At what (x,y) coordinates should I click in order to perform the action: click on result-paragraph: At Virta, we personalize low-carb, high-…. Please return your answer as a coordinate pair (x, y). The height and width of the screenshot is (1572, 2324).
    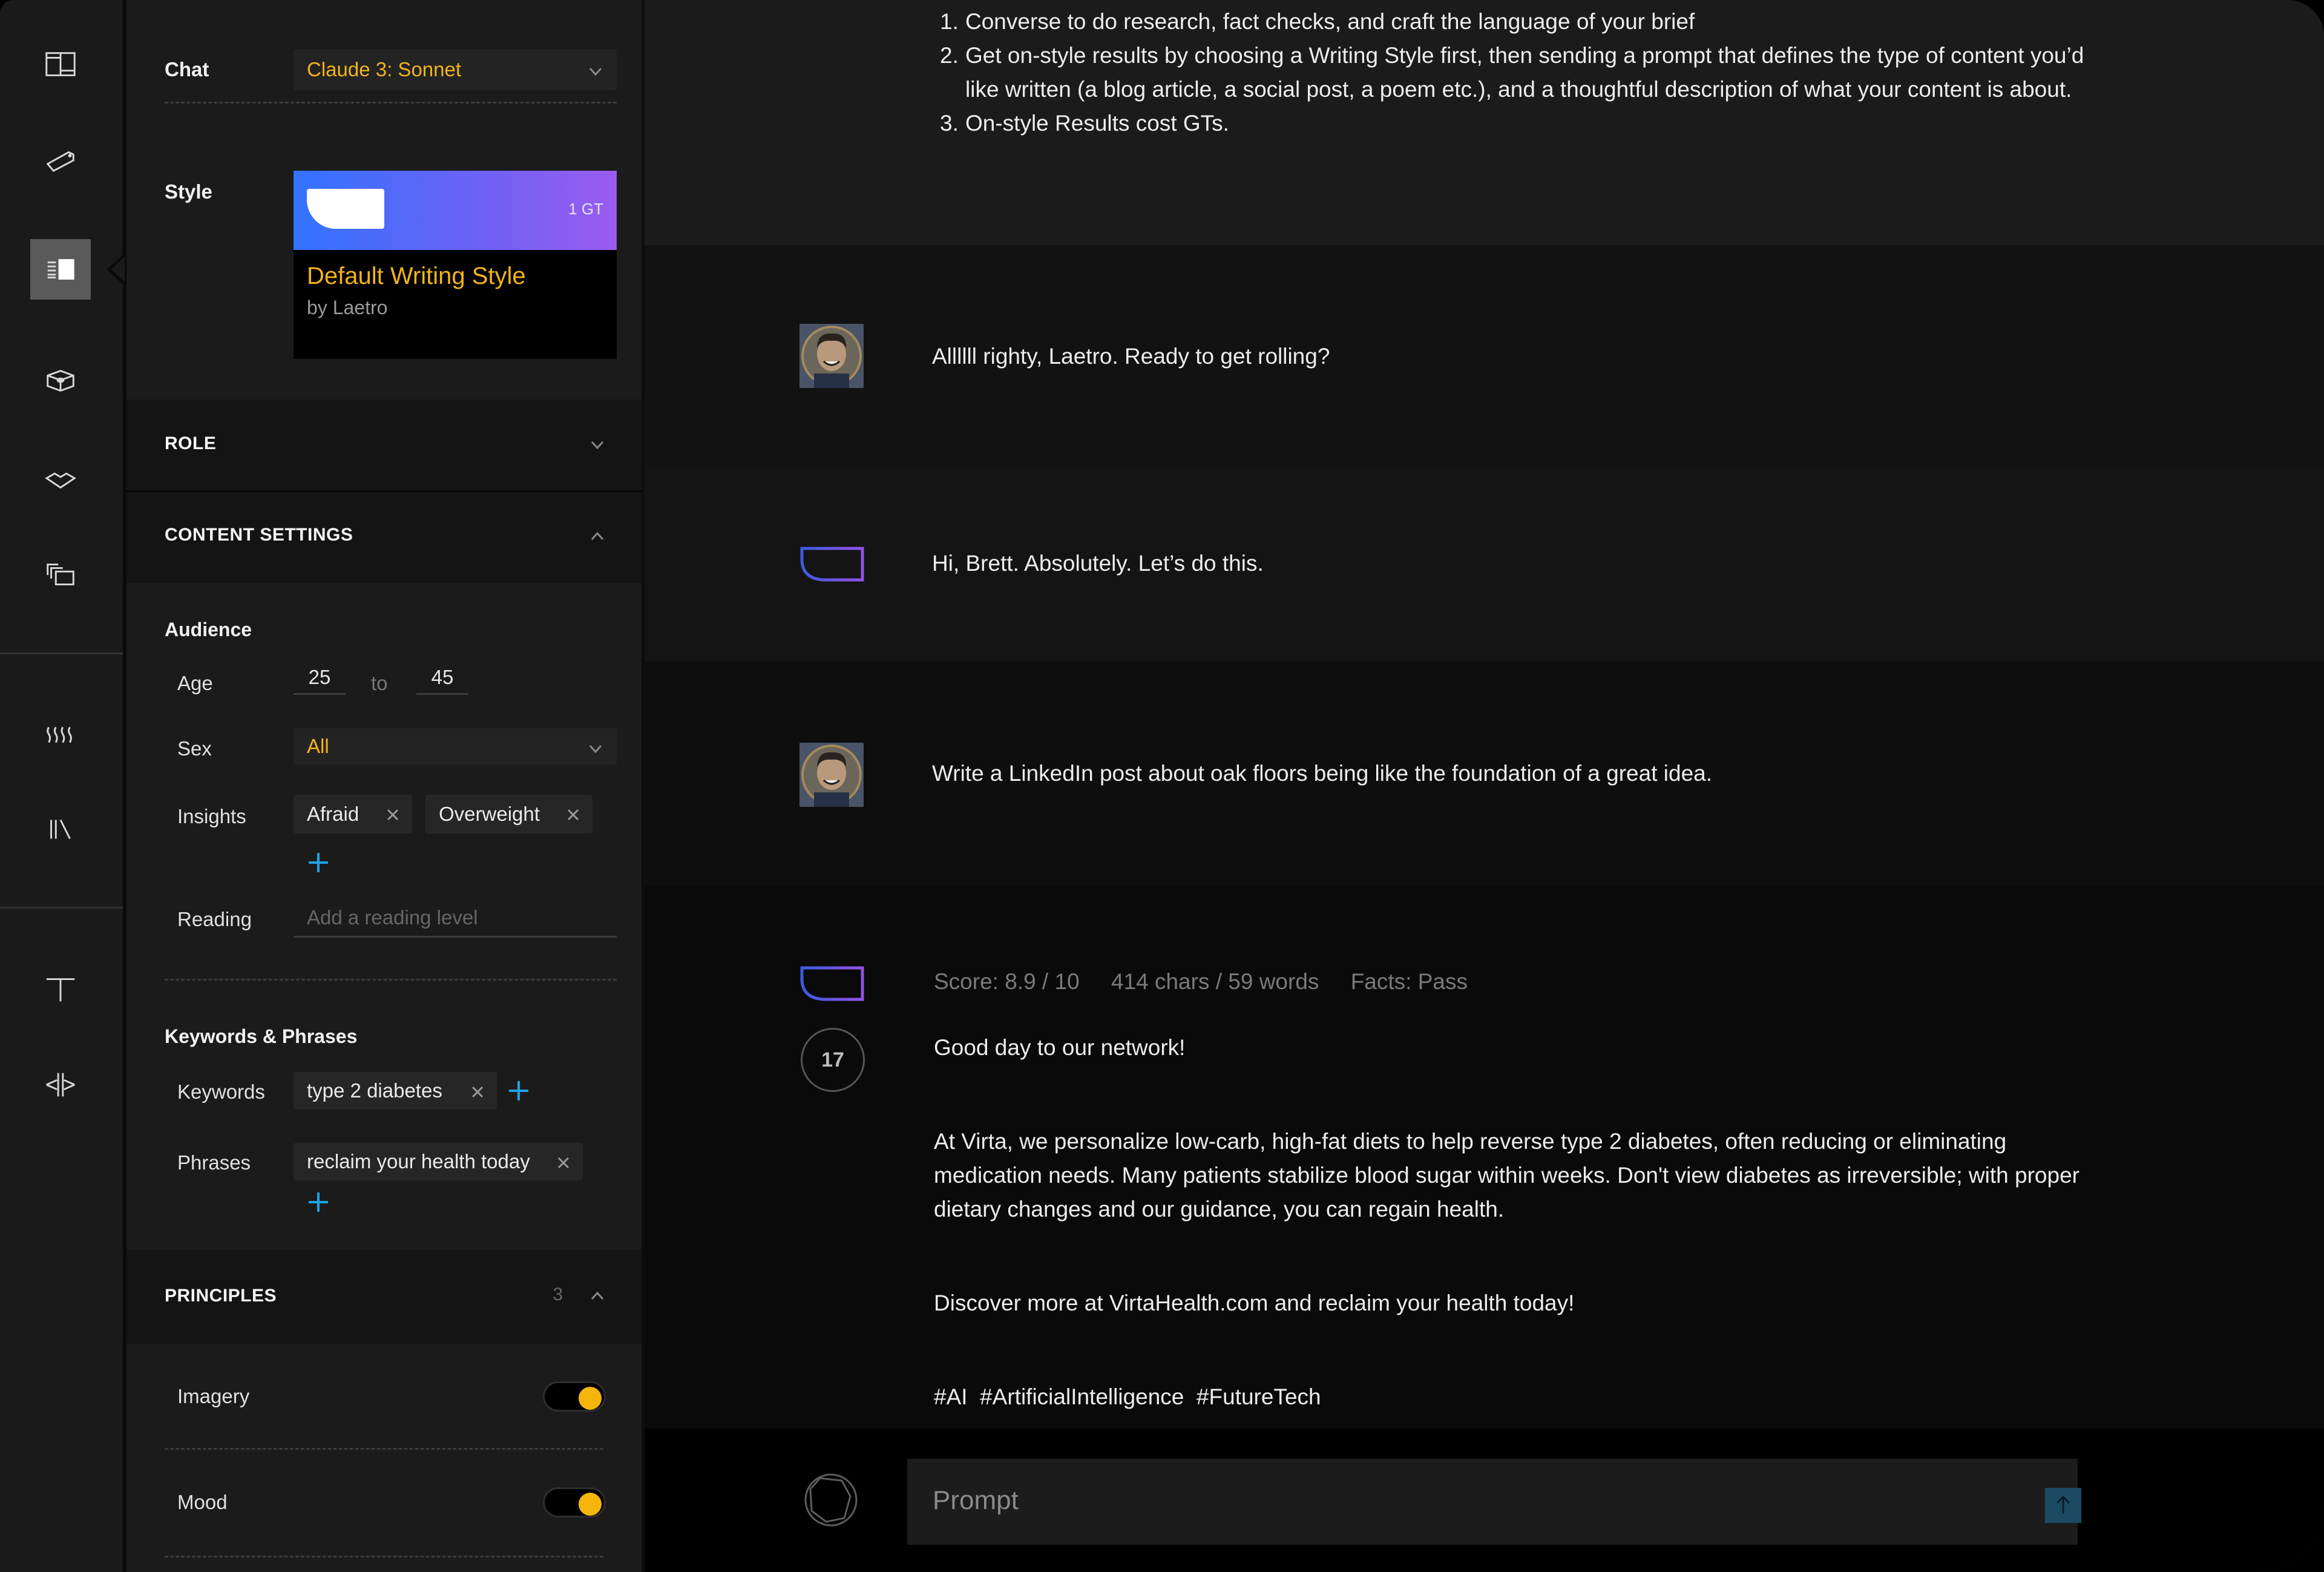
    Looking at the image, I should click on (1506, 1175).